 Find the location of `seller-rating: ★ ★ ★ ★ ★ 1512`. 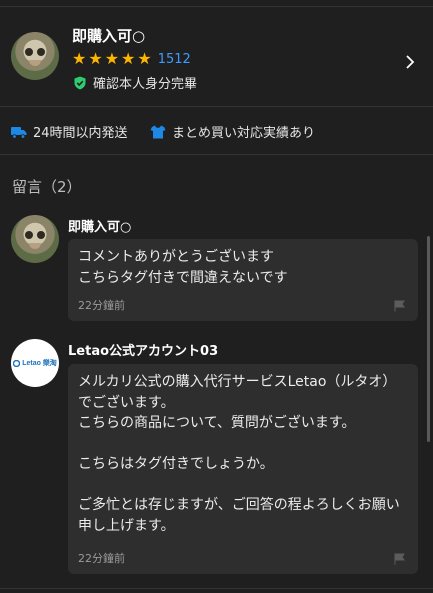

seller-rating: ★ ★ ★ ★ ★ 1512 is located at coordinates (131, 59).